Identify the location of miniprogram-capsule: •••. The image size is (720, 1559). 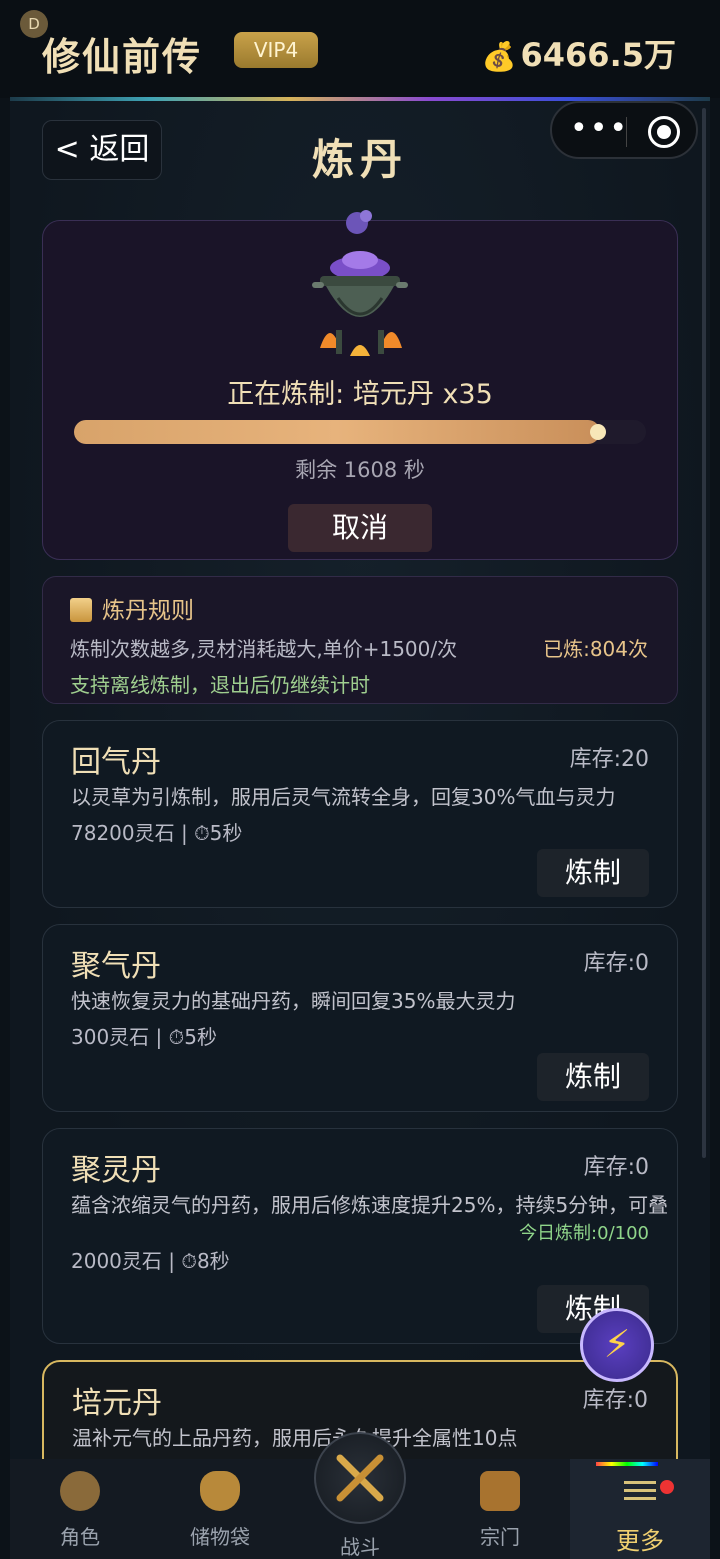
(624, 130).